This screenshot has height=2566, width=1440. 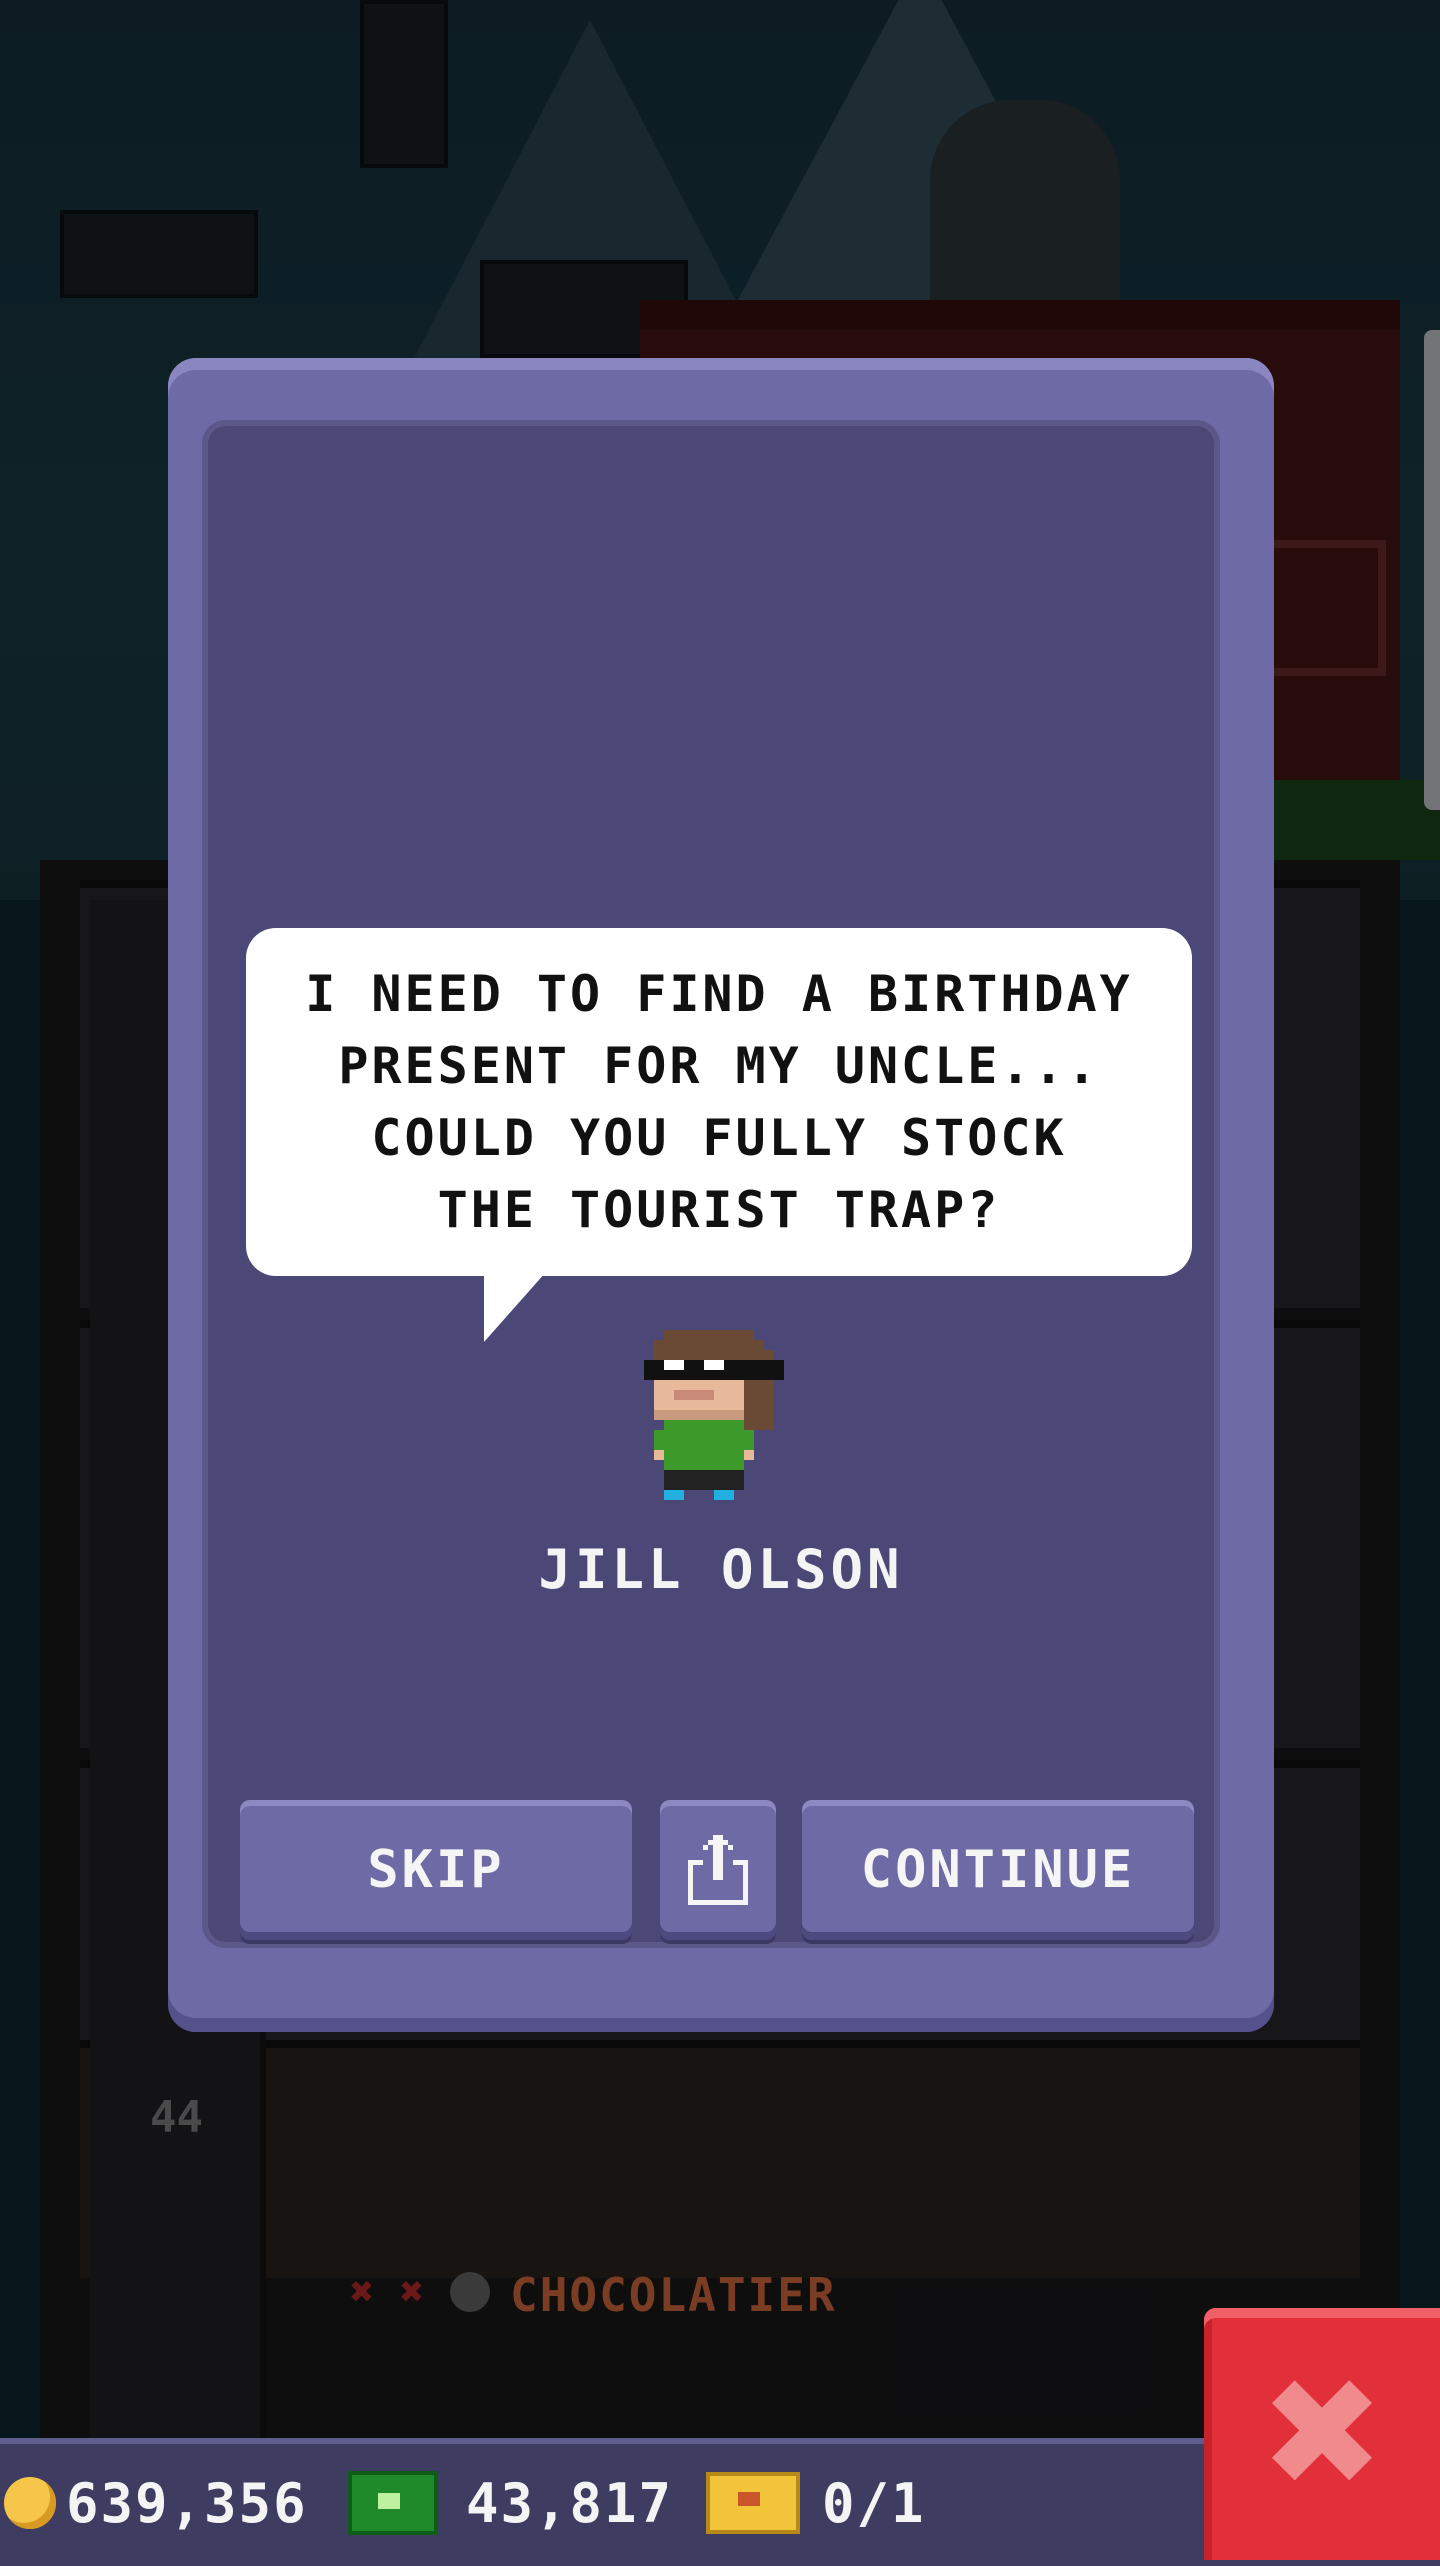 I want to click on floor-number: 44, so click(x=176, y=2117).